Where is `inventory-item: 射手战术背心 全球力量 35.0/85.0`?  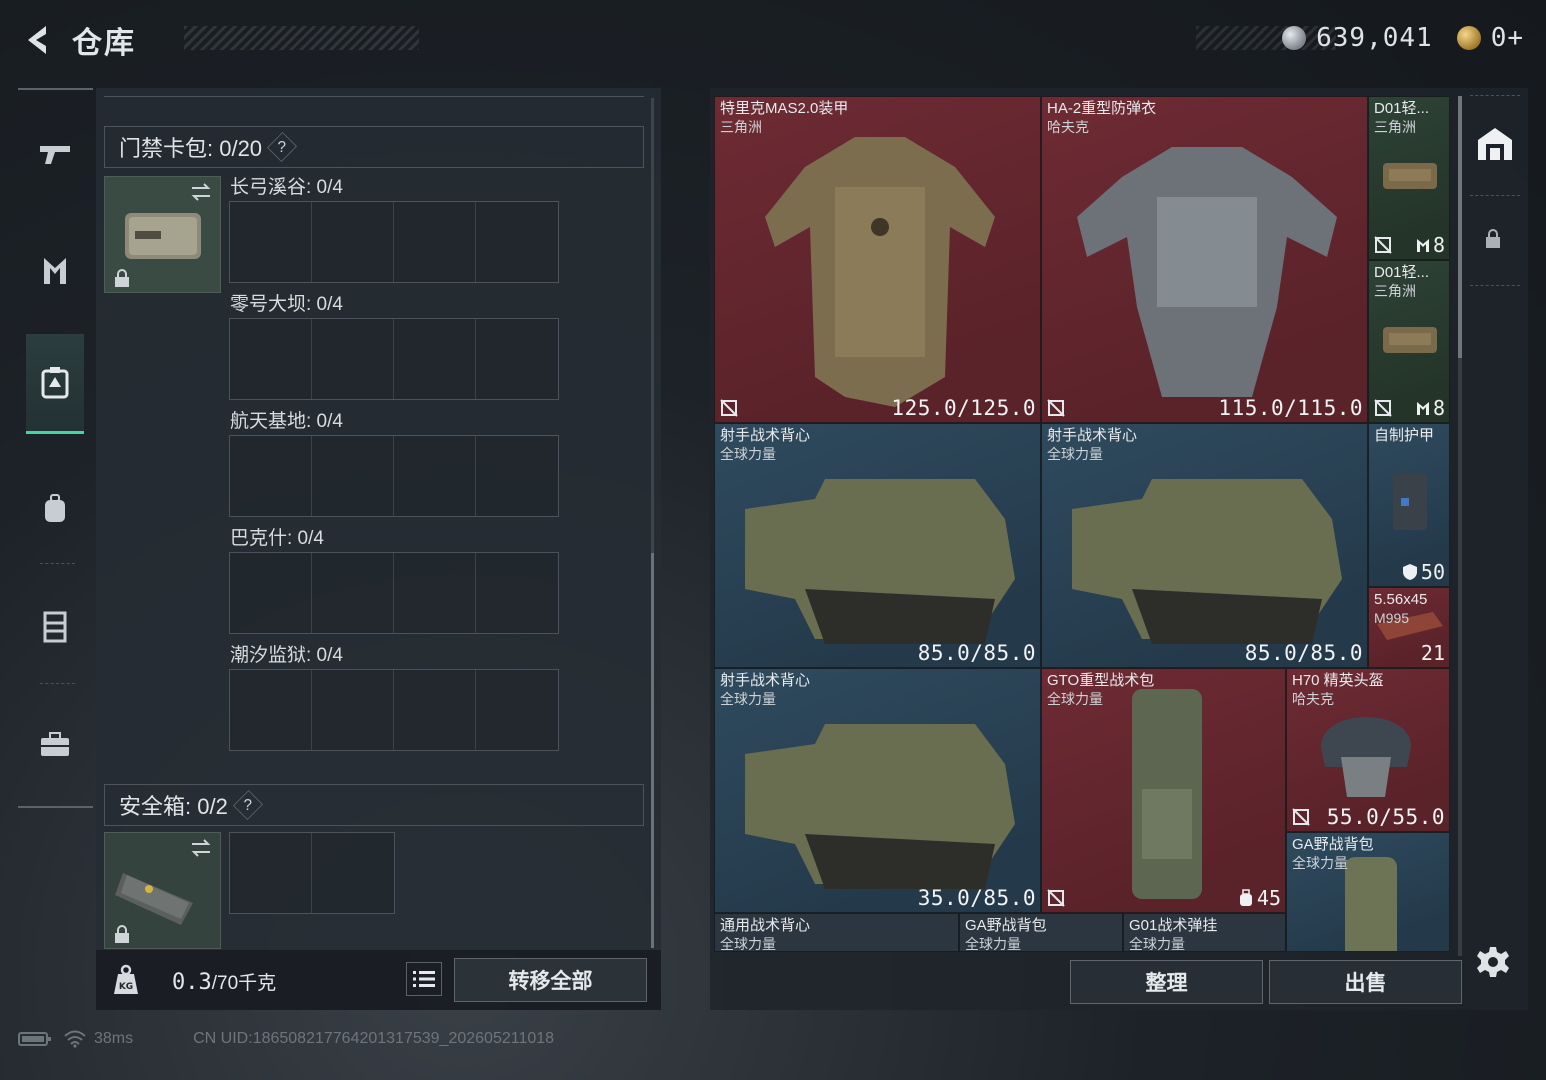
inventory-item: 射手战术背心 全球力量 35.0/85.0 is located at coordinates (877, 790).